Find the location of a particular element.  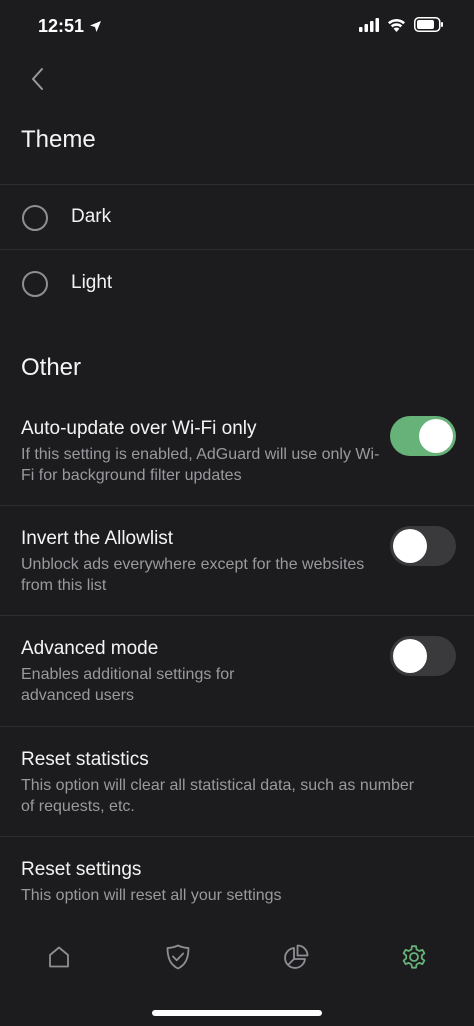

tab-protection is located at coordinates (178, 957).